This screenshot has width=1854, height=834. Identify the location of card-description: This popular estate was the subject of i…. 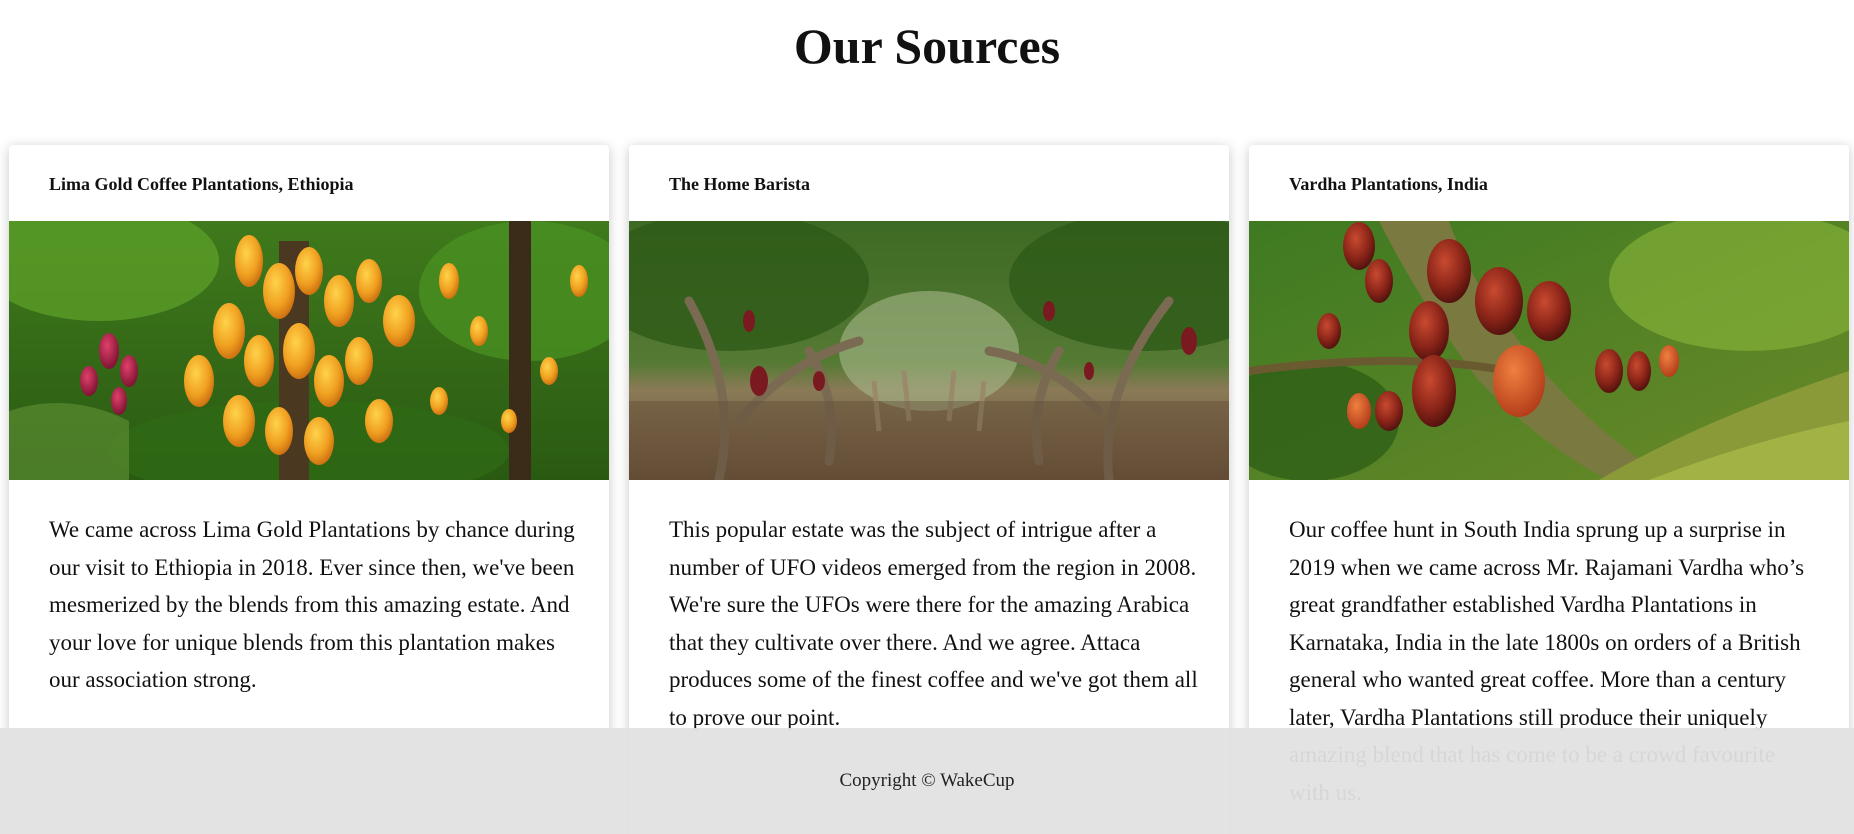
(933, 623).